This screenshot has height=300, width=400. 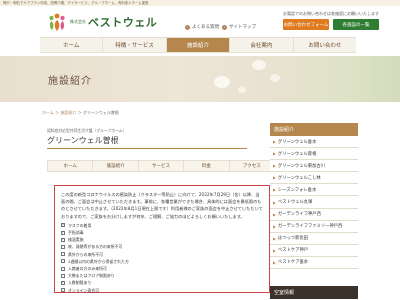 I want to click on logo-name: ベストウェル, so click(x=123, y=22).